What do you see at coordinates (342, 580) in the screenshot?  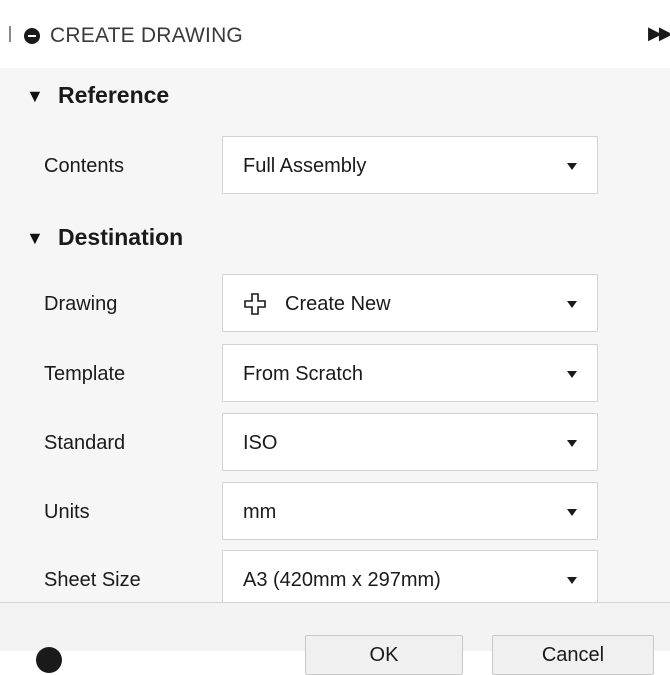 I see `sheet-size-value: A3 (420mm x 297mm)` at bounding box center [342, 580].